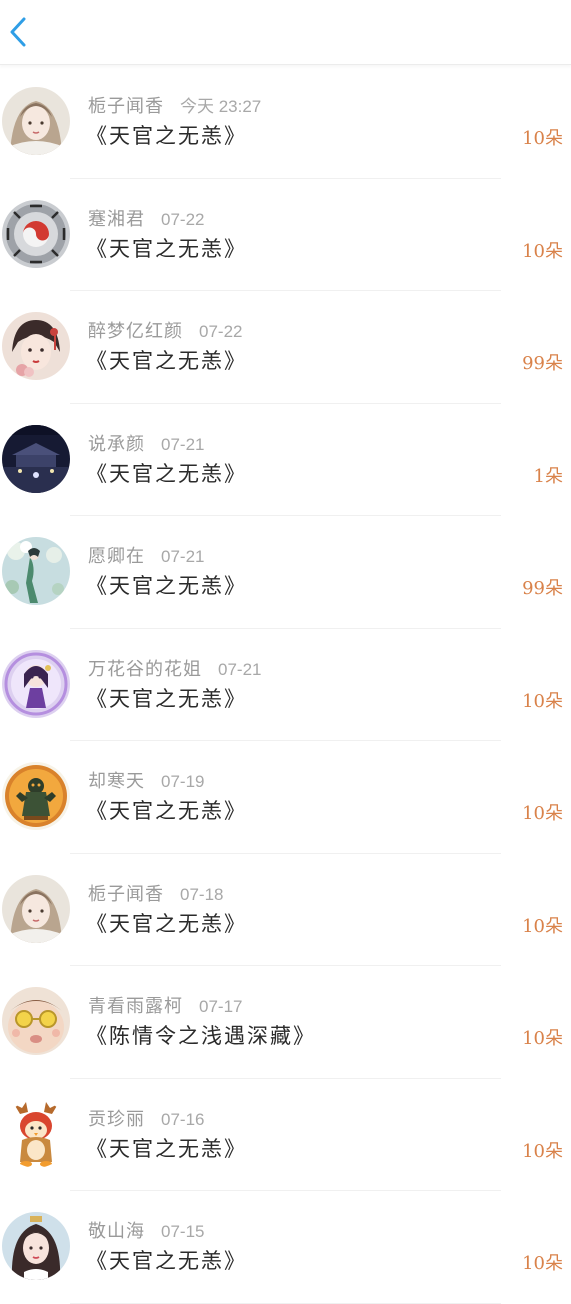 Image resolution: width=571 pixels, height=1304 pixels. Describe the element at coordinates (116, 219) in the screenshot. I see `sender-name: 蹇湘君` at that location.